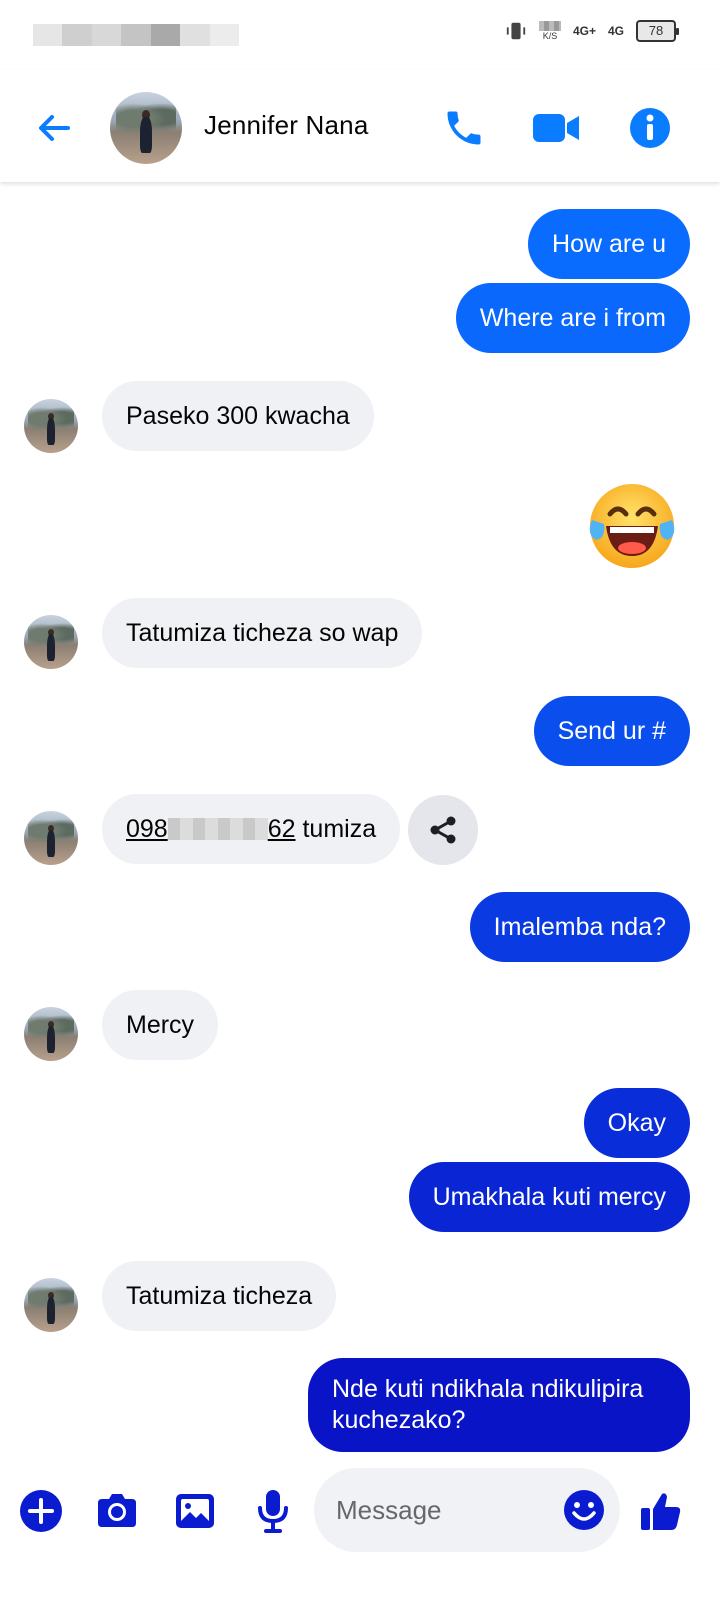  I want to click on contact-avatar, so click(146, 128).